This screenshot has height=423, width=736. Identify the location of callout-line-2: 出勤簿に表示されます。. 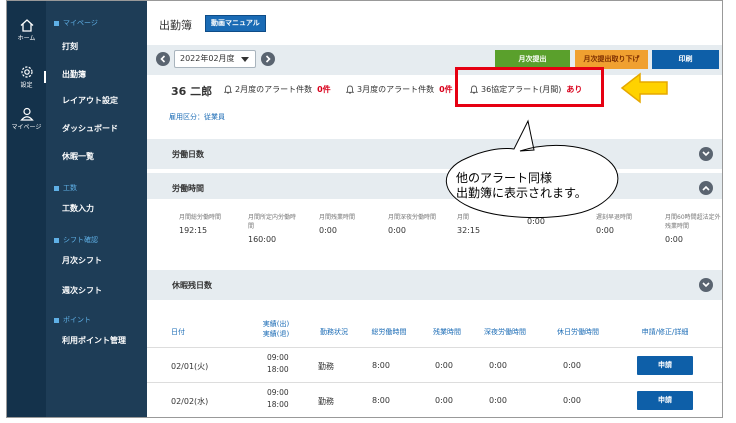
(521, 193).